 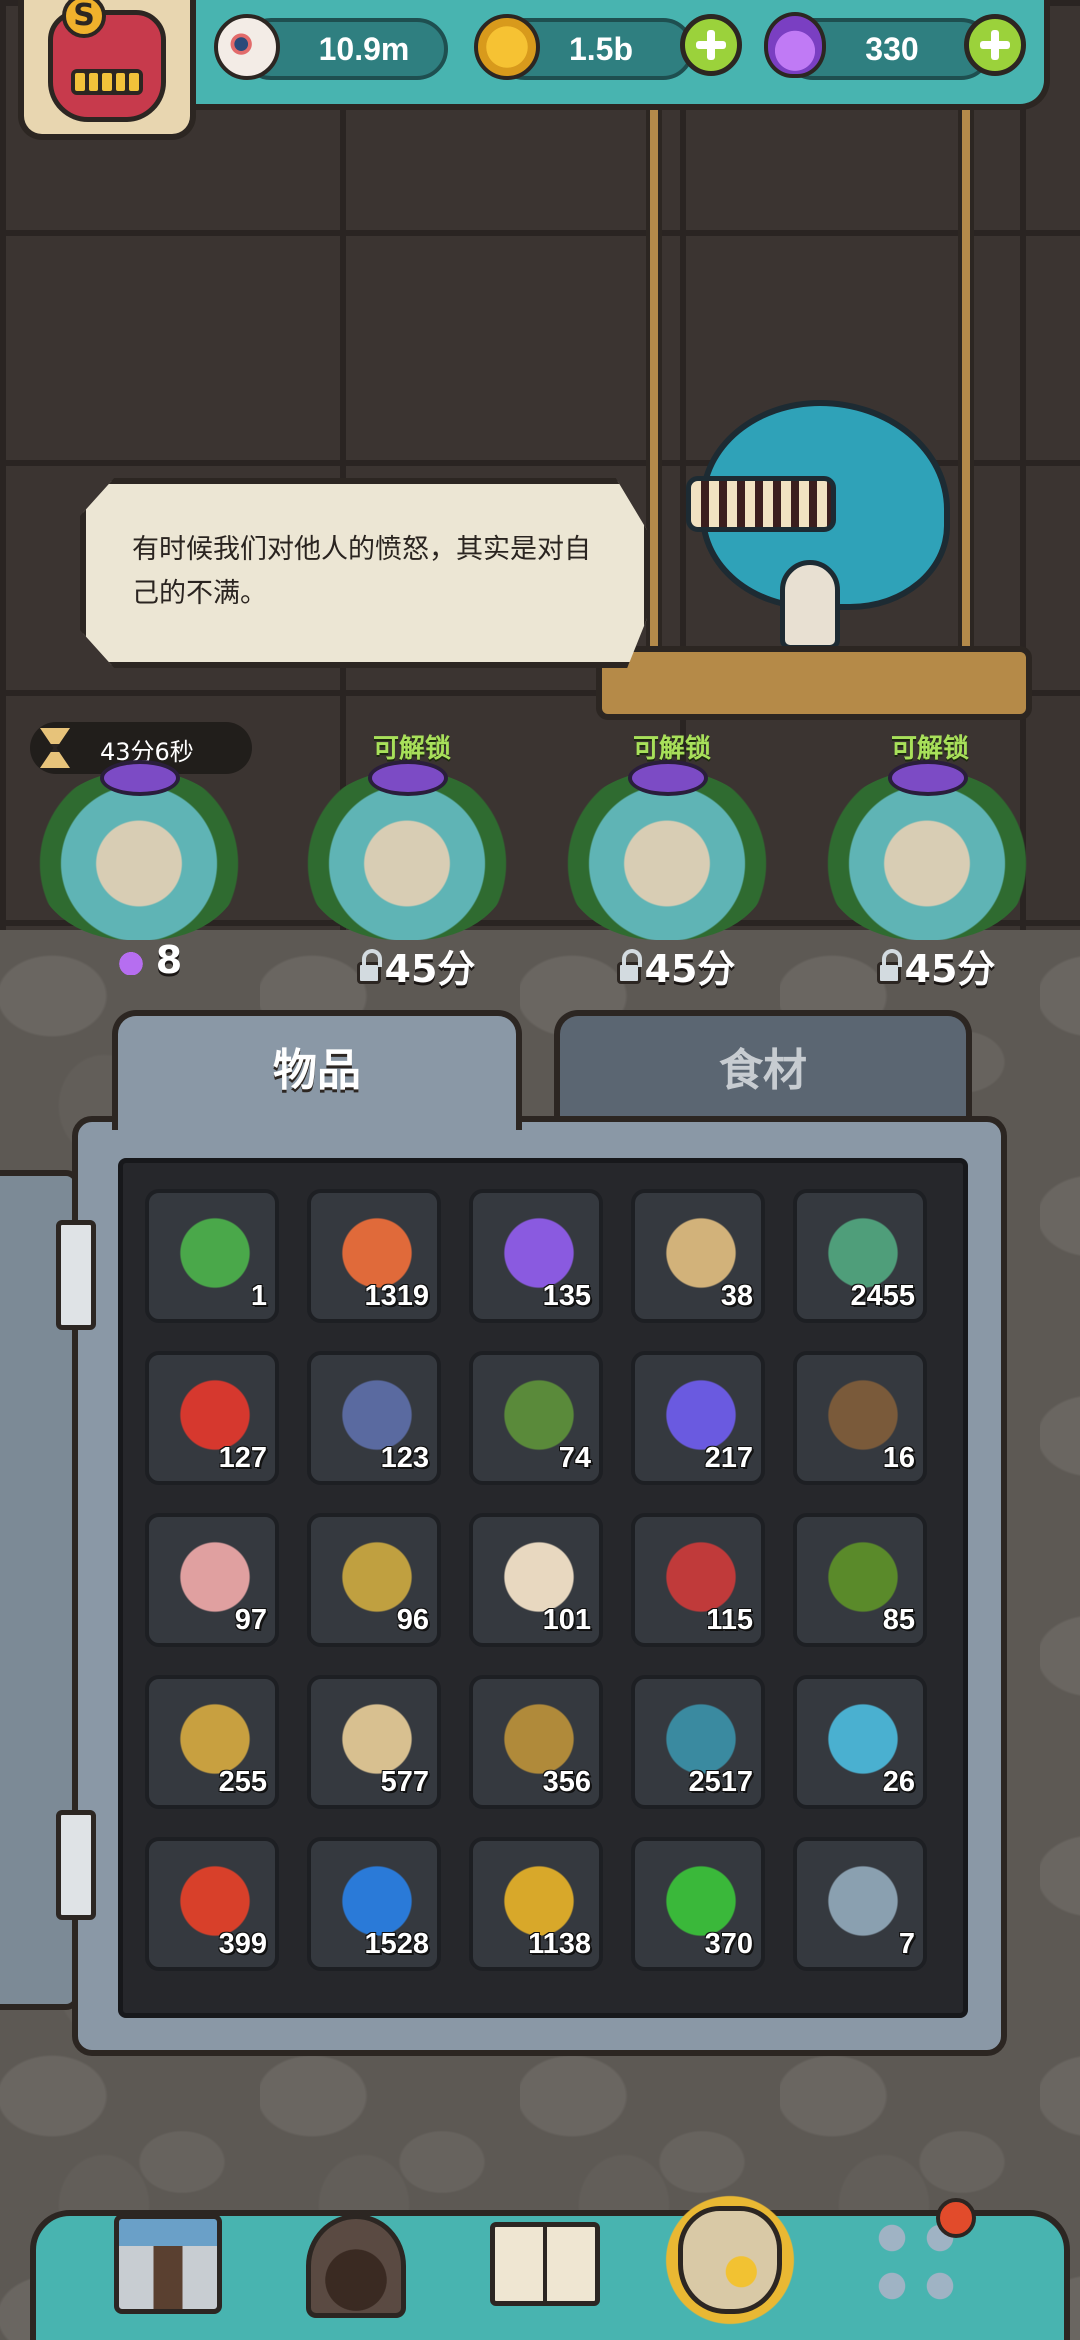 I want to click on item-count: 255, so click(x=242, y=1782).